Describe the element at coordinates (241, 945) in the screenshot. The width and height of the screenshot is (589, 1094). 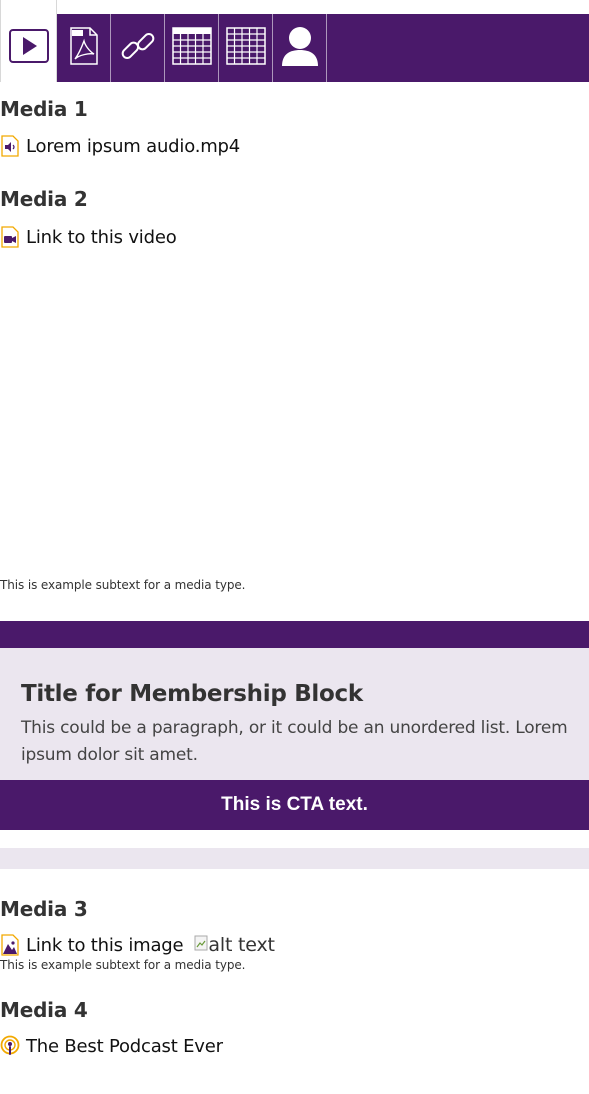
I see `image-alt-text: alt text` at that location.